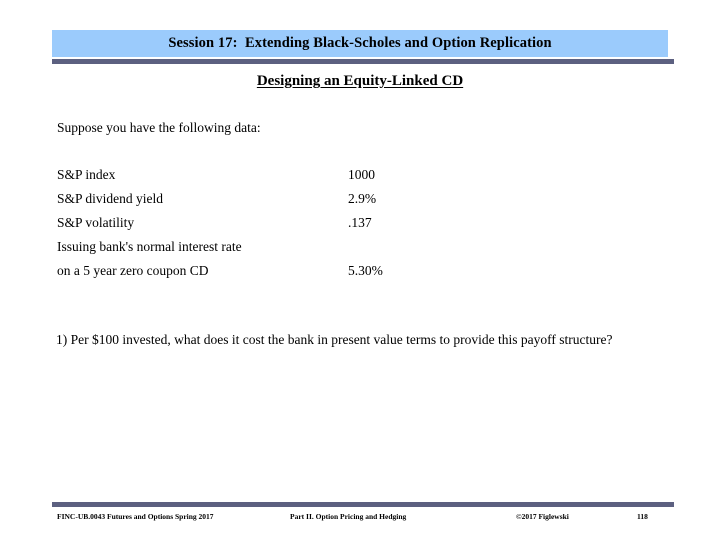  Describe the element at coordinates (642, 516) in the screenshot. I see `footer-page-number: 118` at that location.